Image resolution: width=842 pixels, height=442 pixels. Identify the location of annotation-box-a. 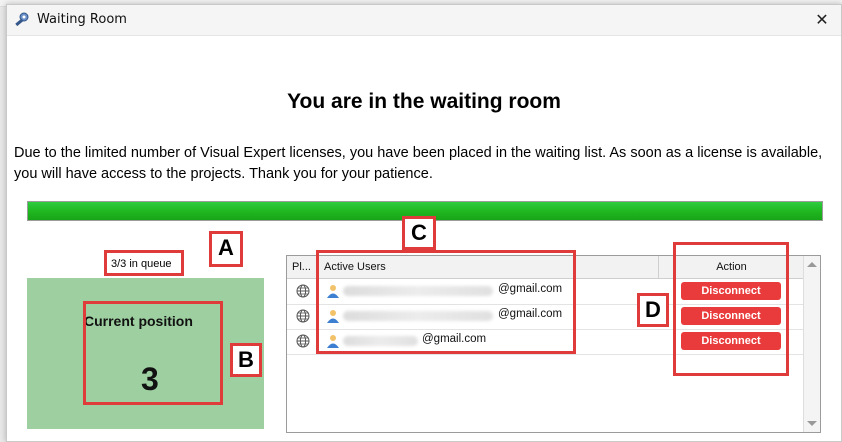
(144, 263).